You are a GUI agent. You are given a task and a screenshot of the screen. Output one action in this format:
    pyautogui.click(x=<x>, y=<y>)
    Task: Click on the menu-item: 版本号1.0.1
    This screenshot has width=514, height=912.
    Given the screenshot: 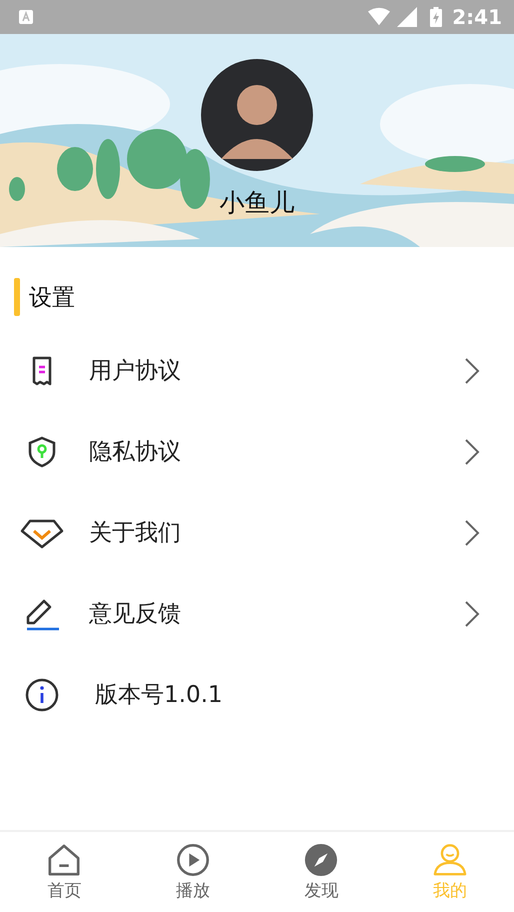 What is the action you would take?
    pyautogui.click(x=257, y=694)
    